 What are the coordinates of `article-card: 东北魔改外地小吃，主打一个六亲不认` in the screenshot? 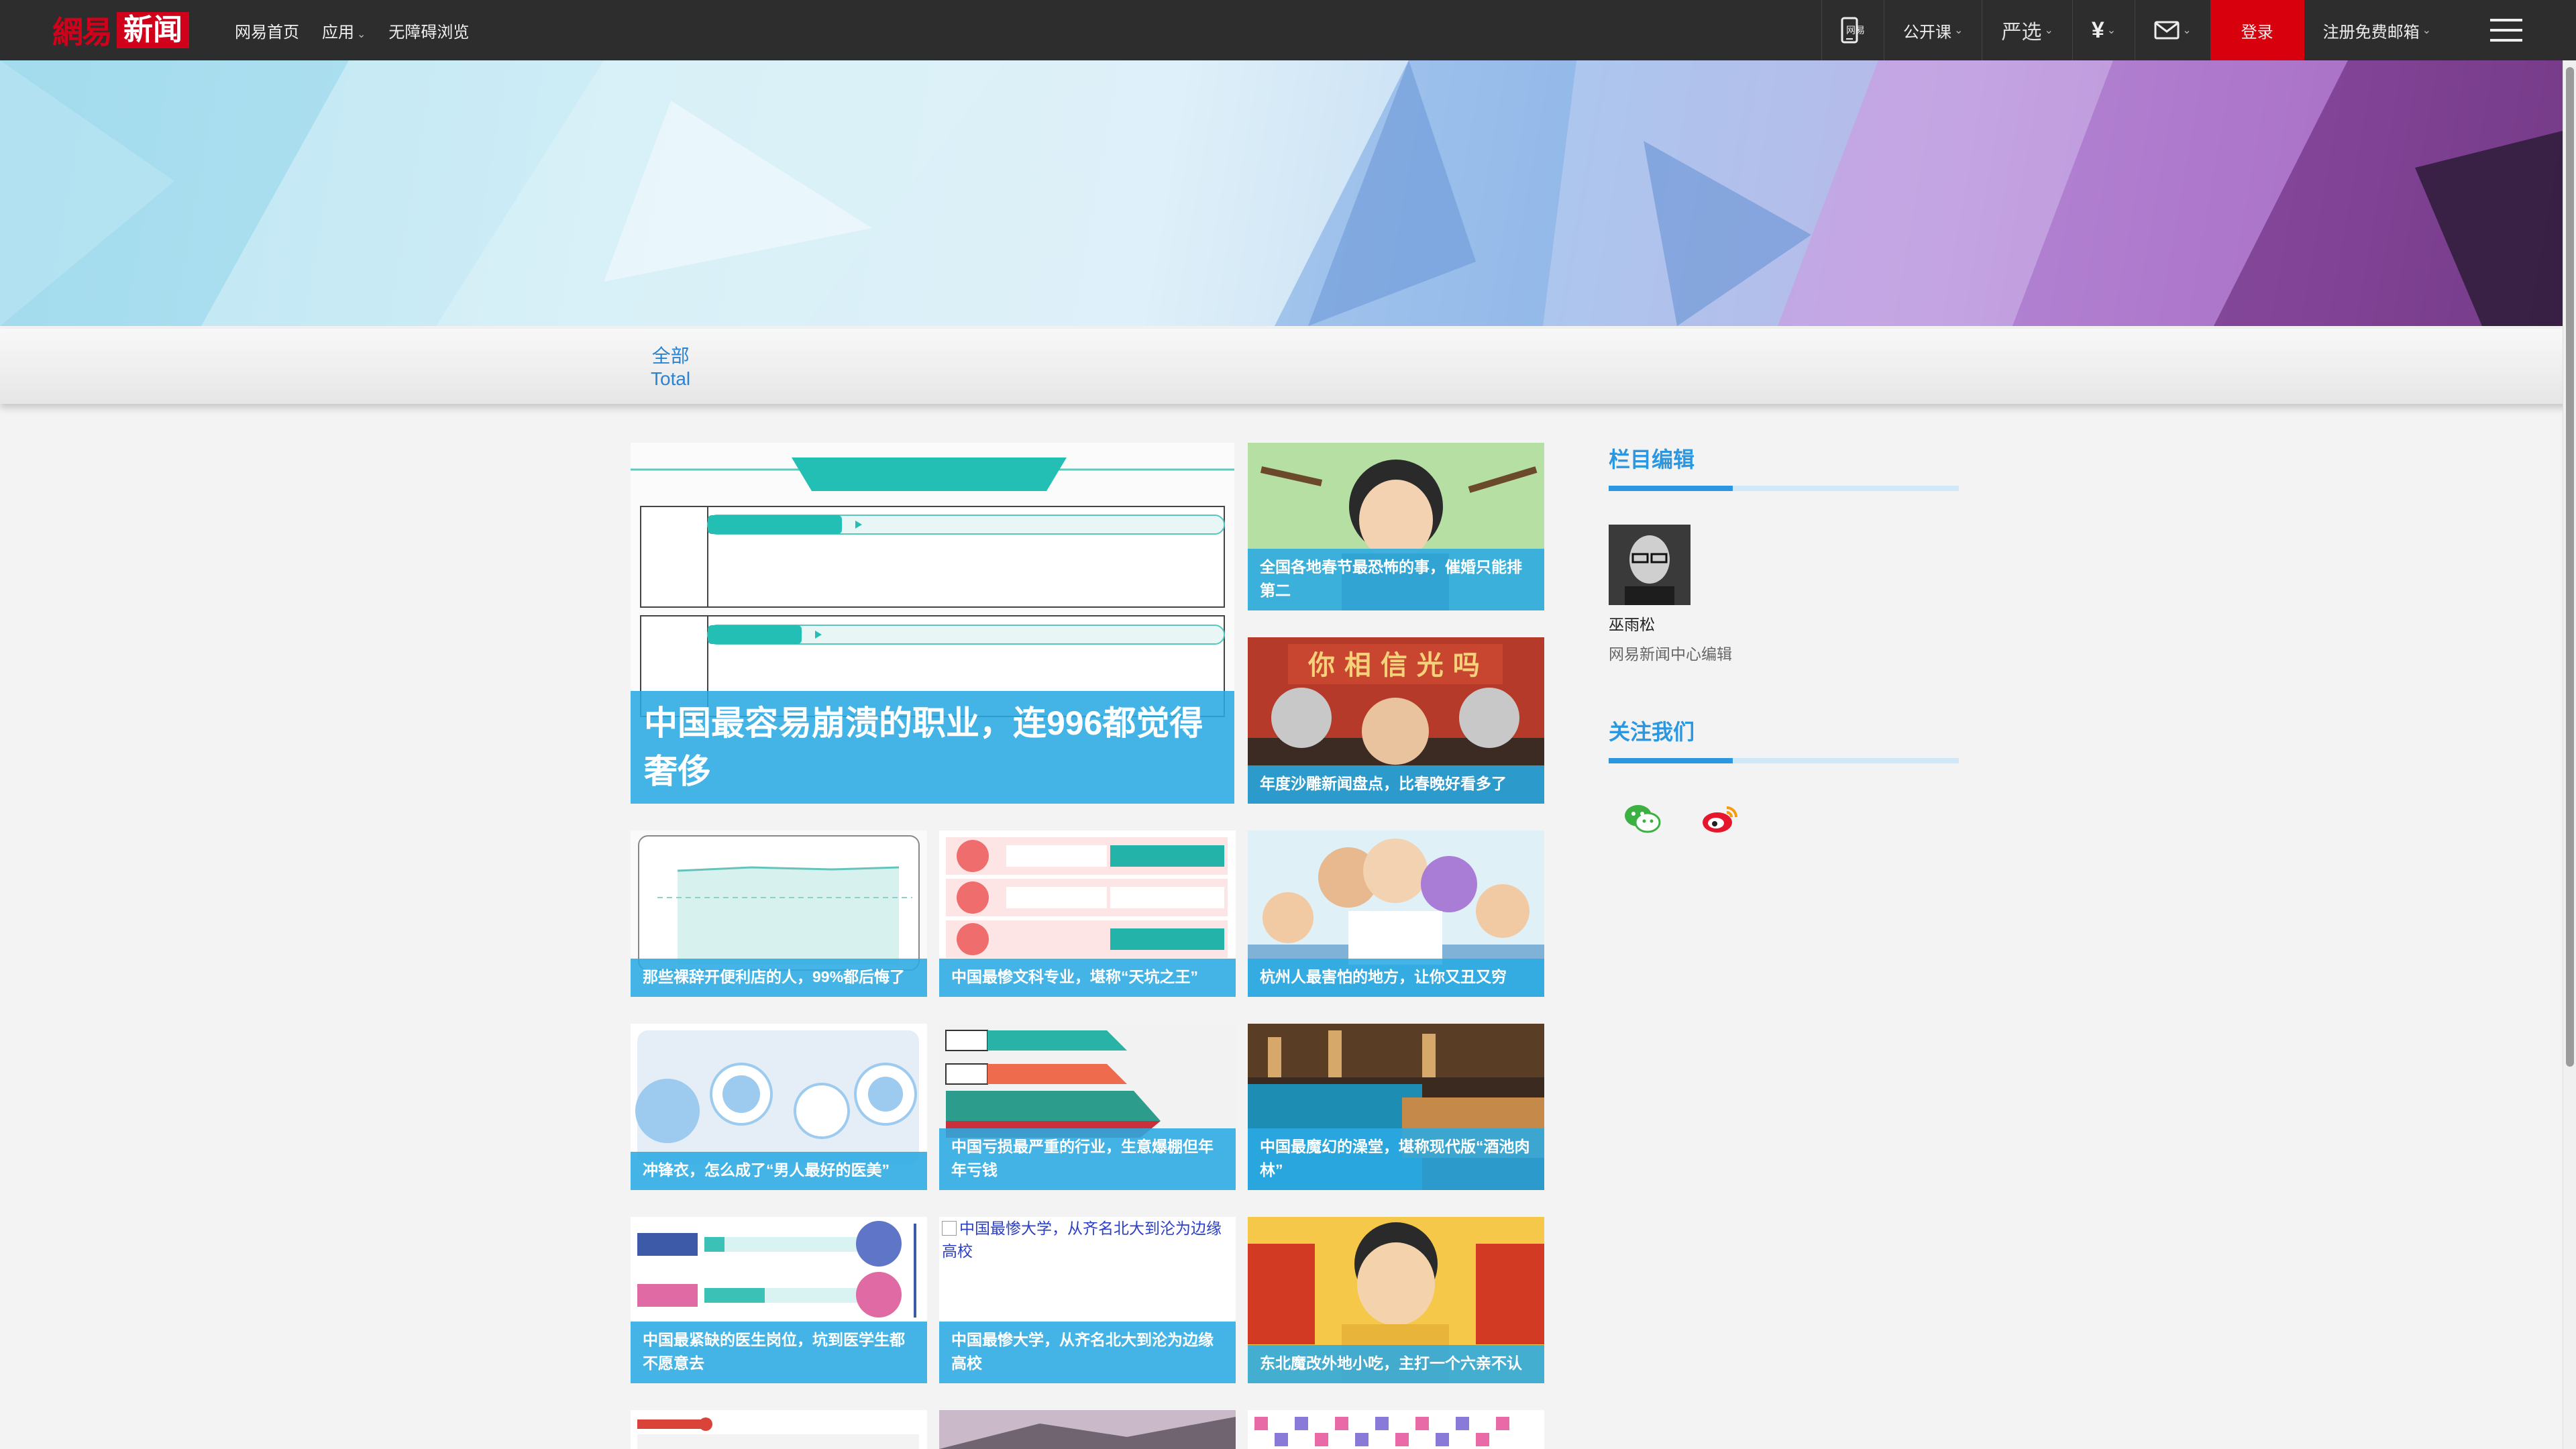 It's located at (1396, 1300).